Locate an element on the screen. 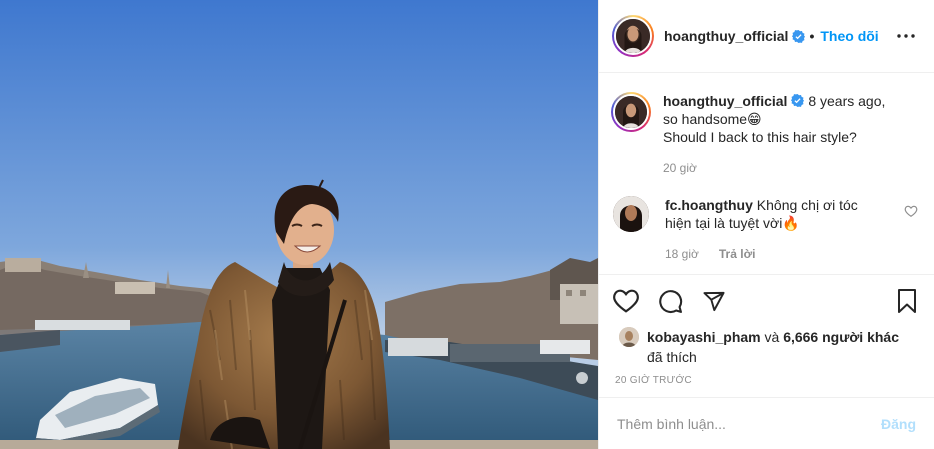 The image size is (934, 449). story-ring is located at coordinates (633, 36).